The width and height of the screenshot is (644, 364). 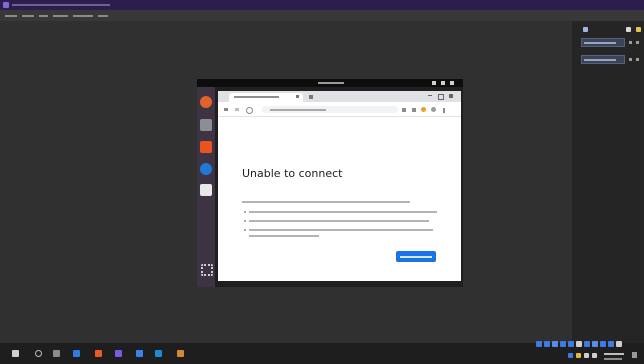 What do you see at coordinates (414, 110) in the screenshot?
I see `bookmark-icon` at bounding box center [414, 110].